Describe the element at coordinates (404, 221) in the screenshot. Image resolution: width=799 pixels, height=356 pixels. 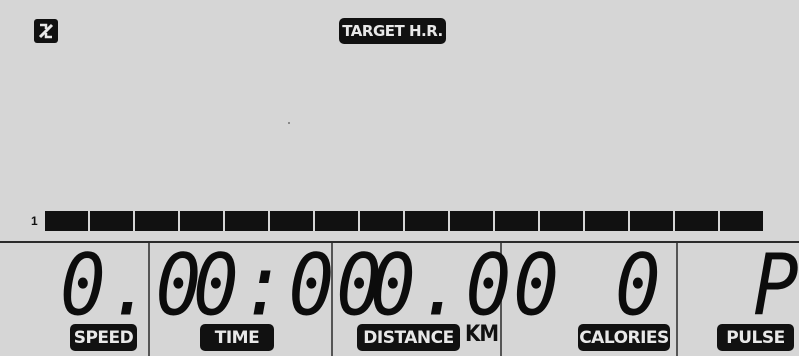
I see `profile-bar-row` at that location.